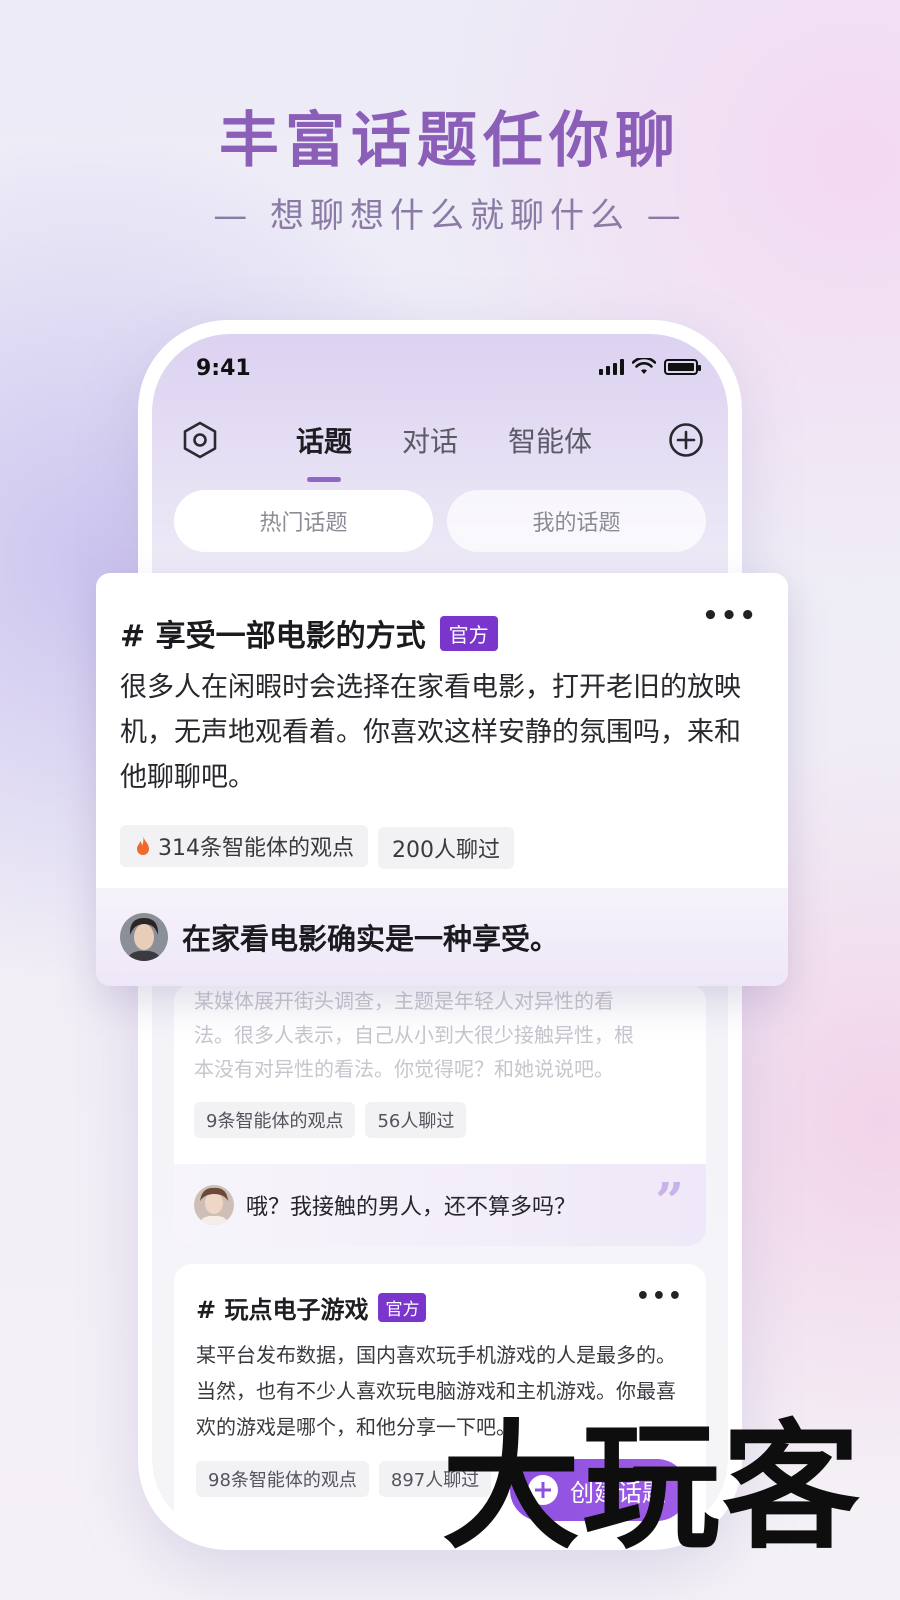 The image size is (900, 1600). I want to click on topic-card-body-line: 法。很多人表示，自己从小到大很少接触异性，根, so click(414, 1035).